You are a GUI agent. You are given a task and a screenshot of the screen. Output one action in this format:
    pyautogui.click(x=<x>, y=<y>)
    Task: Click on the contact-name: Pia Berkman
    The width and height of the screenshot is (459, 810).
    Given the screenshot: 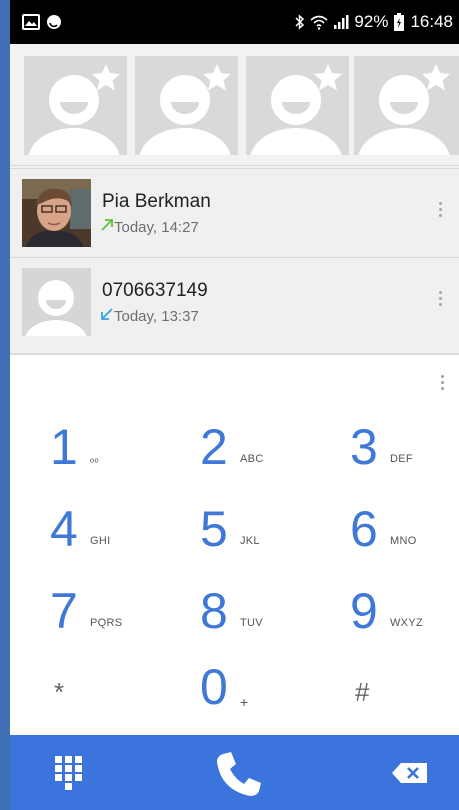 What is the action you would take?
    pyautogui.click(x=156, y=201)
    